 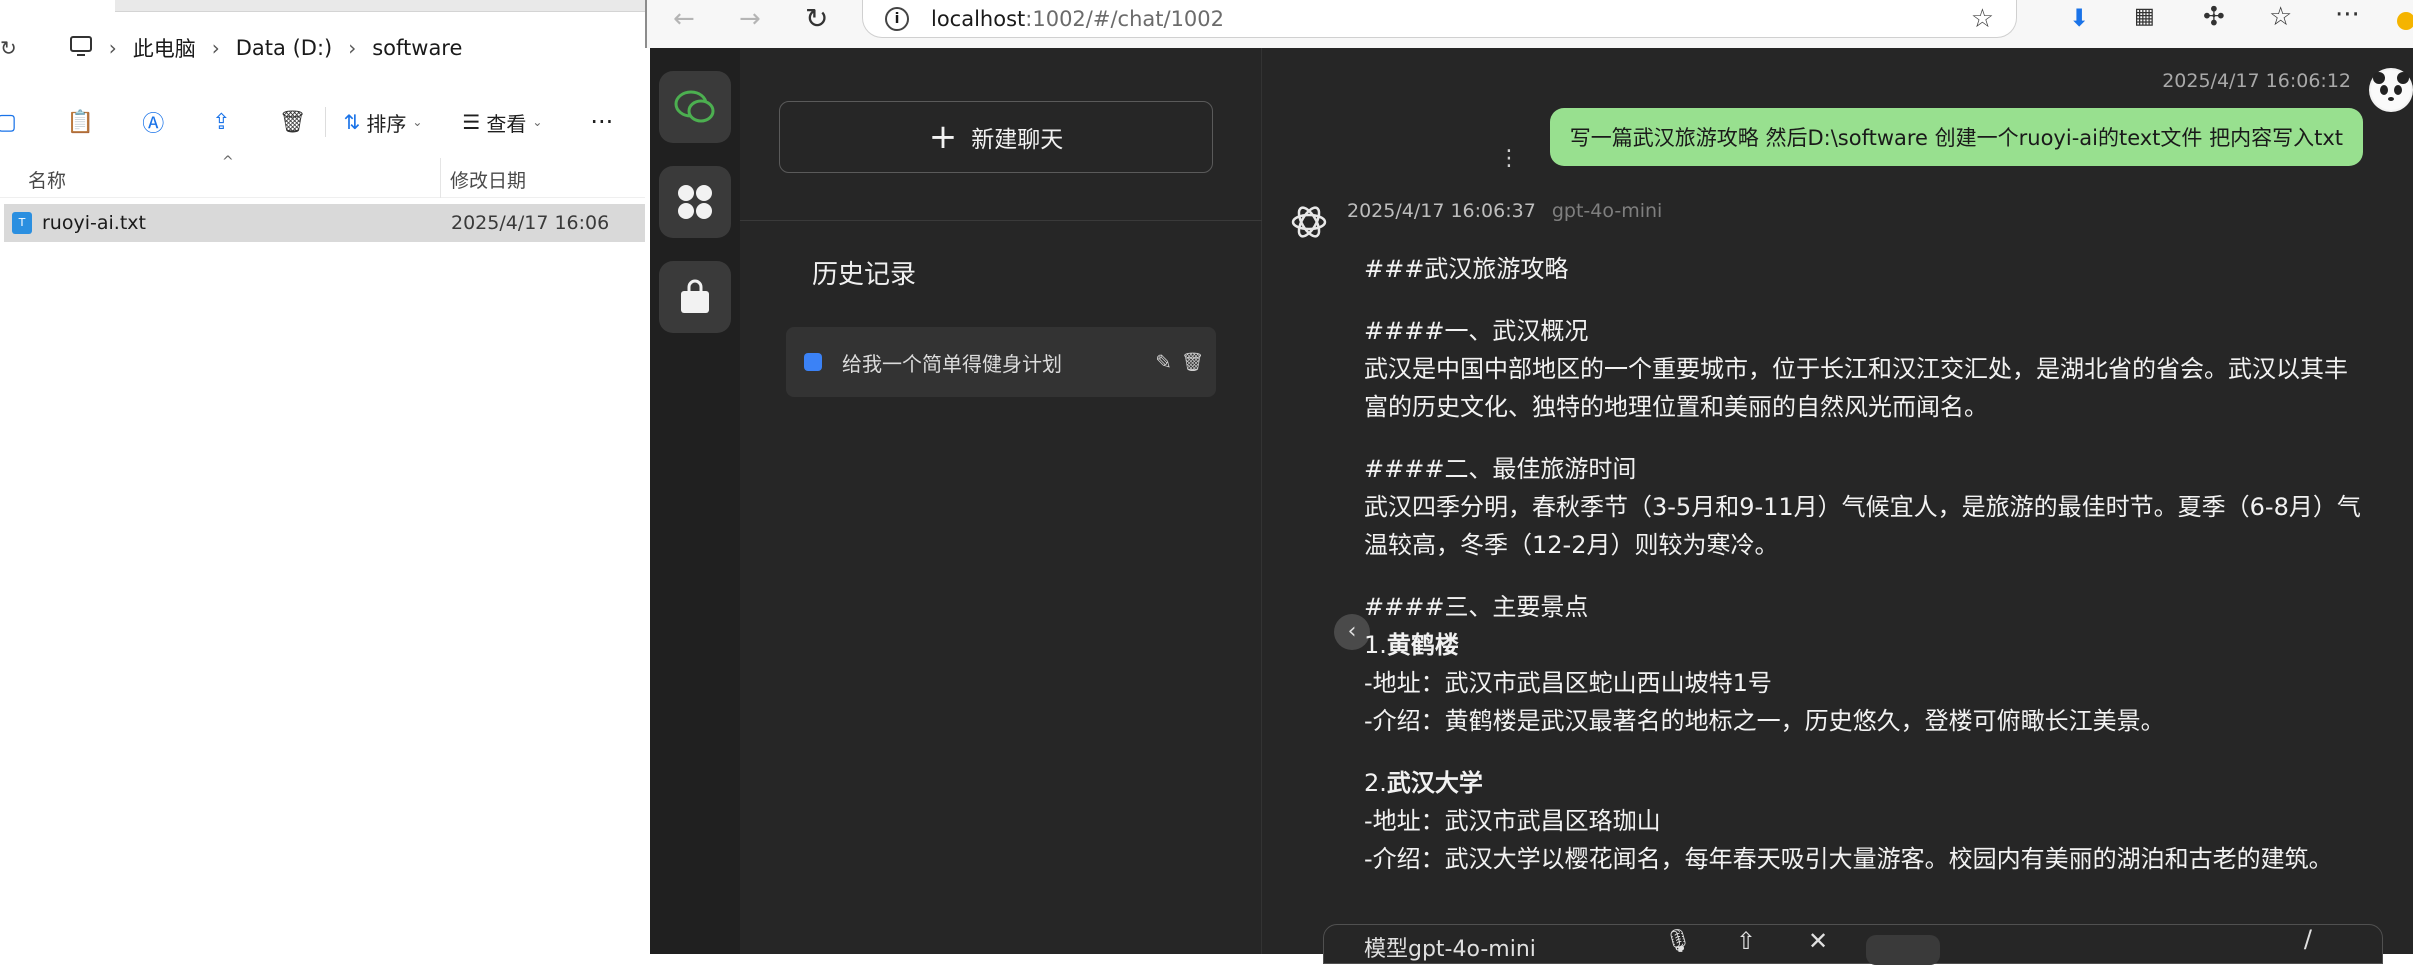 I want to click on shopping-bag-icon, so click(x=695, y=296).